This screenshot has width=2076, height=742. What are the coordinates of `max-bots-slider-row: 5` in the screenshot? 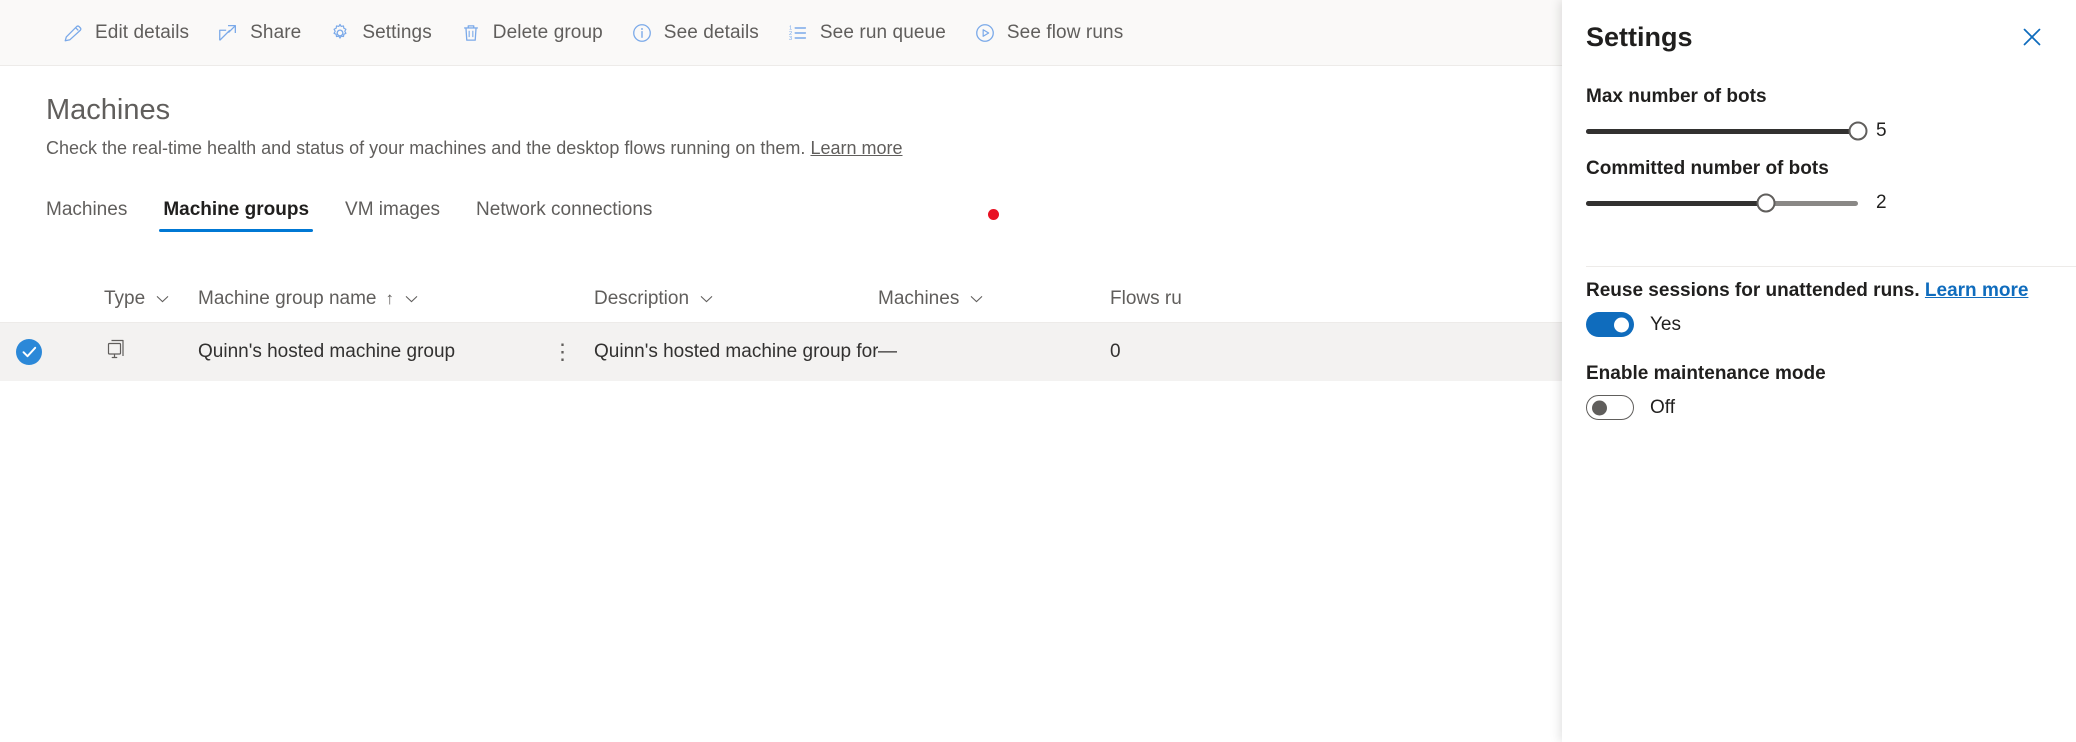 It's located at (1819, 131).